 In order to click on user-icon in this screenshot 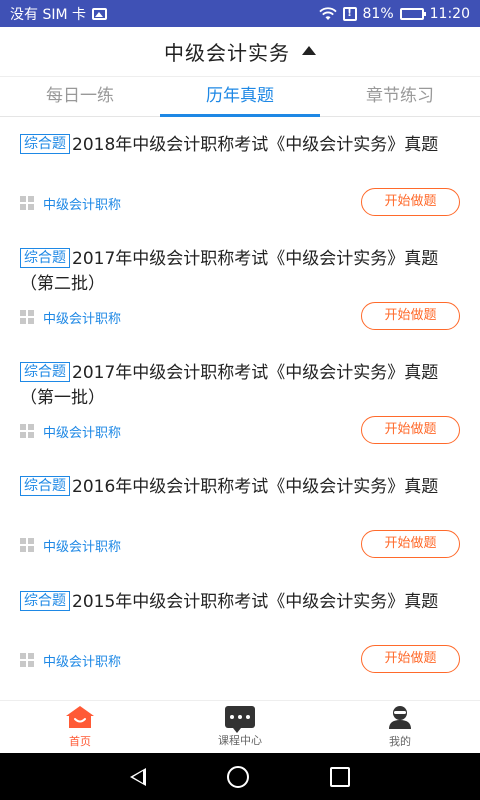, I will do `click(400, 717)`.